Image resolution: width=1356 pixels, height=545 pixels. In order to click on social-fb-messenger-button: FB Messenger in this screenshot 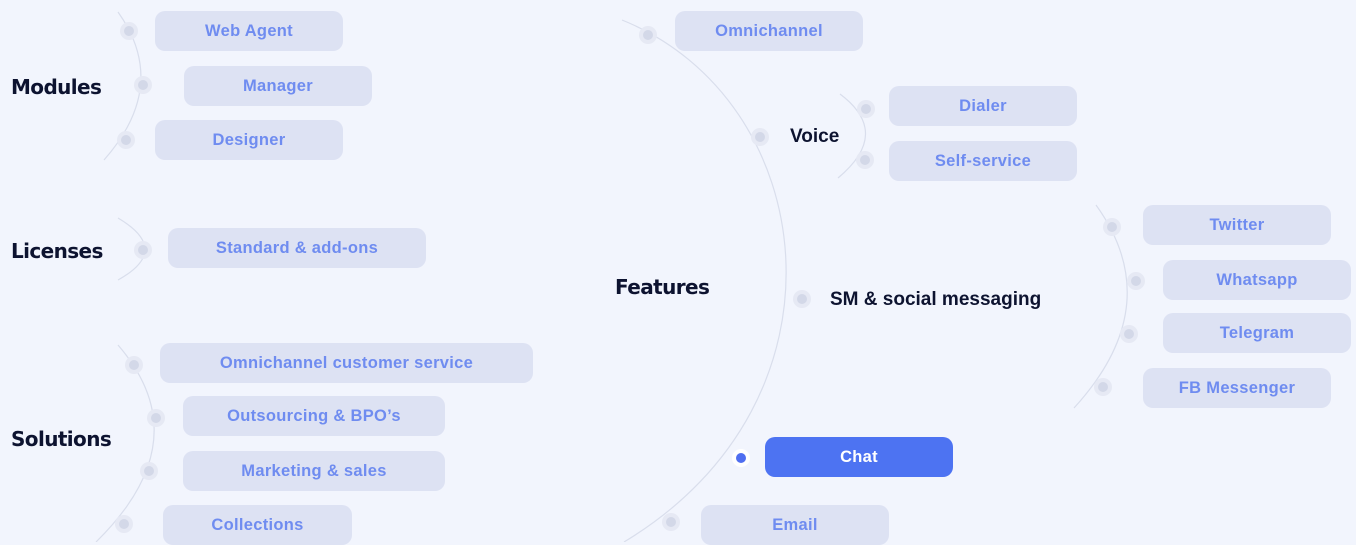, I will do `click(1237, 388)`.